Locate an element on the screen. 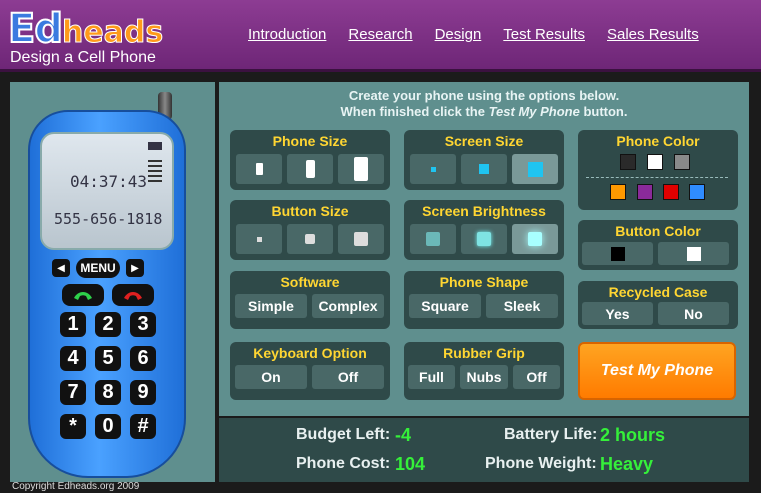 The height and width of the screenshot is (493, 761). nav-research: Research is located at coordinates (380, 34).